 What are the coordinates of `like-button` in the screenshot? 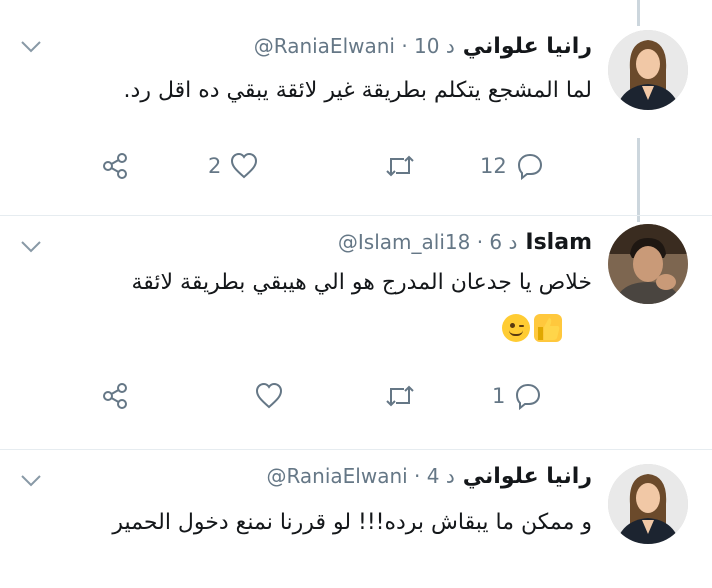 It's located at (265, 396).